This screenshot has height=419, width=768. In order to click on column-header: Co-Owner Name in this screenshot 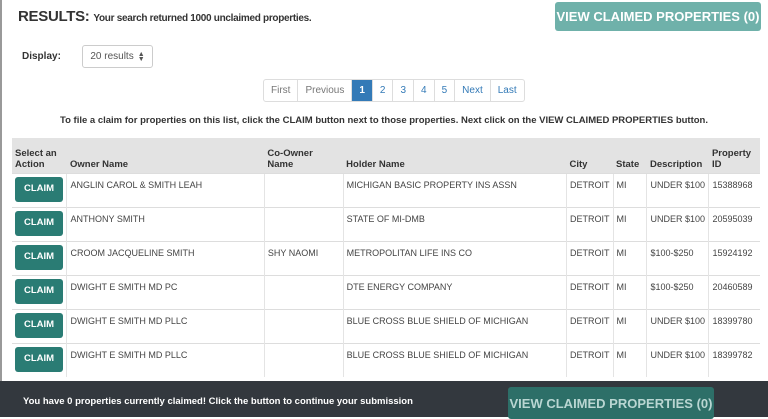, I will do `click(304, 155)`.